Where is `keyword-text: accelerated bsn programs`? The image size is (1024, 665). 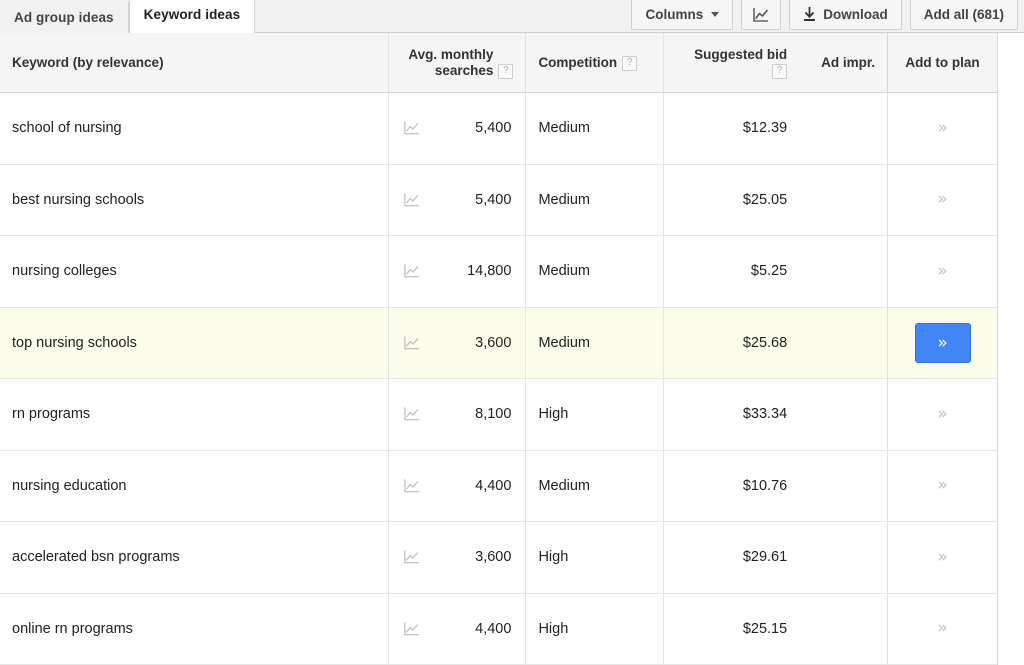
keyword-text: accelerated bsn programs is located at coordinates (96, 557).